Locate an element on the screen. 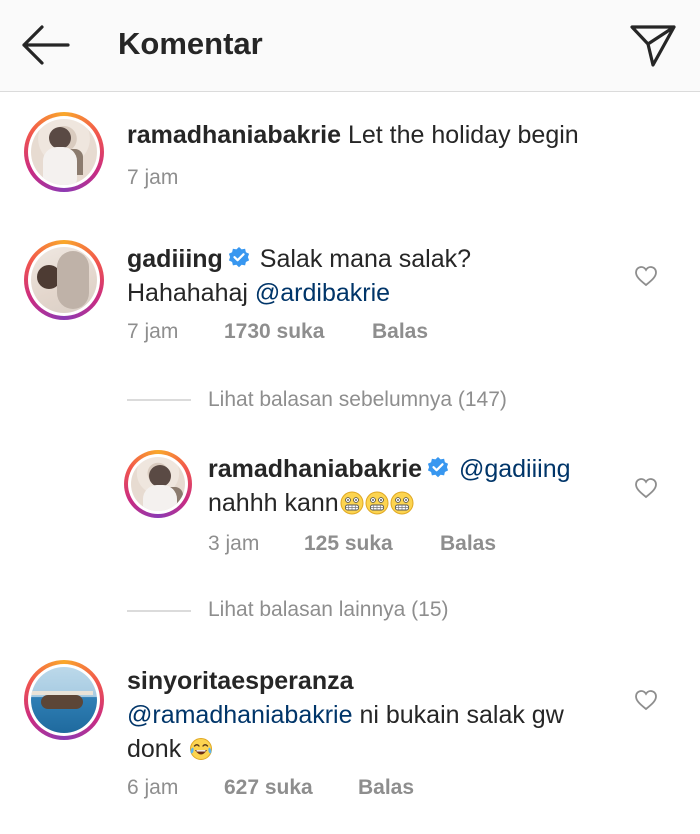 The height and width of the screenshot is (834, 700). reply-reply-wrap: Balas is located at coordinates (468, 544).